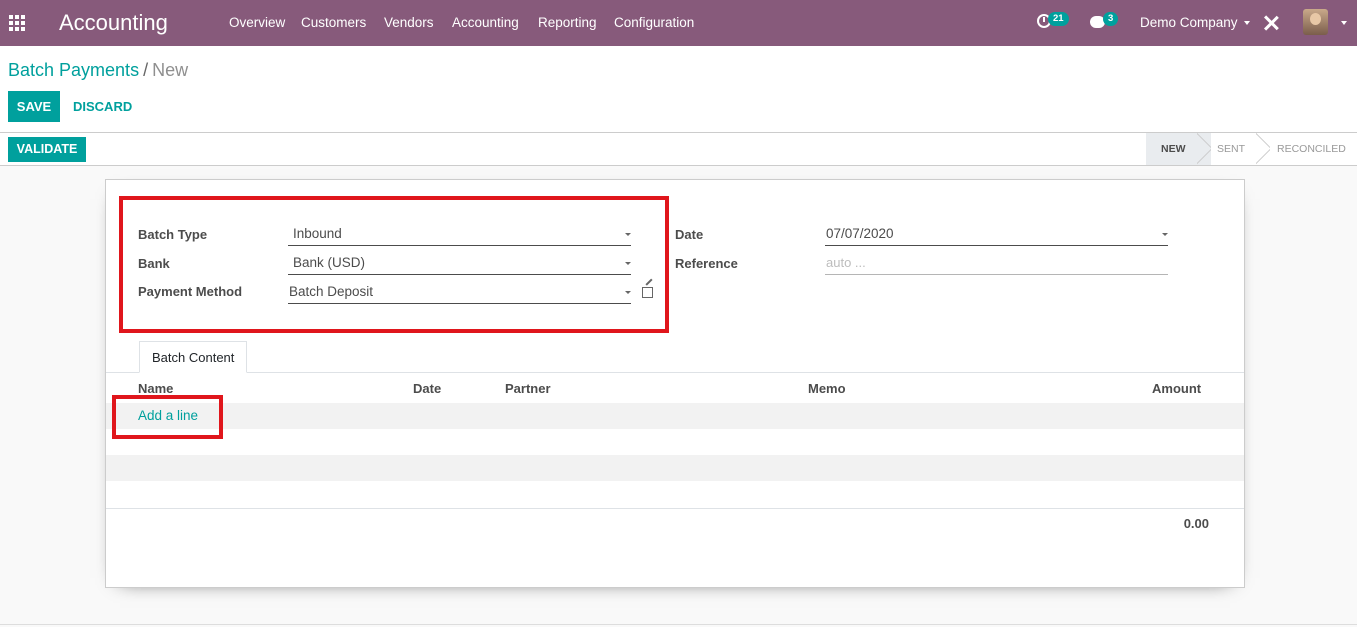  What do you see at coordinates (567, 22) in the screenshot?
I see `menu-reporting: Reporting` at bounding box center [567, 22].